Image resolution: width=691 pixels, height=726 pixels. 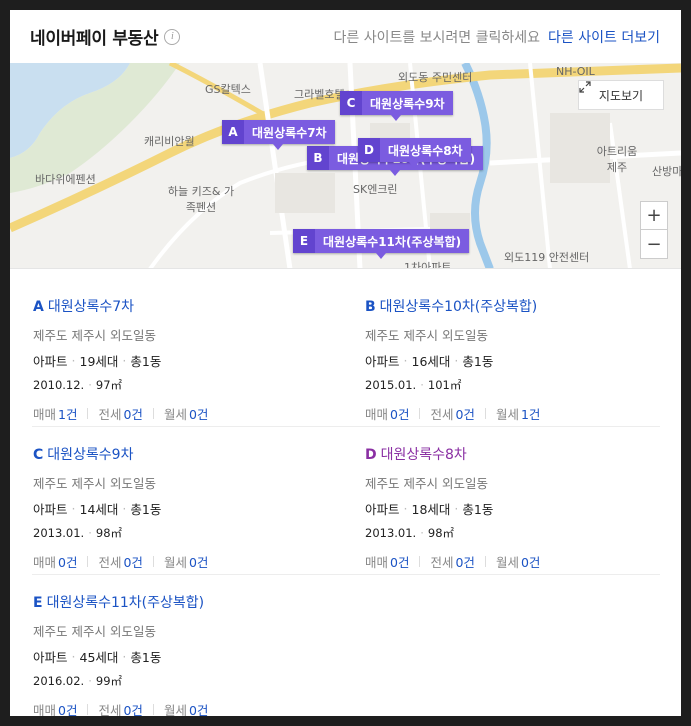 I want to click on pin-letter: A, so click(x=233, y=132).